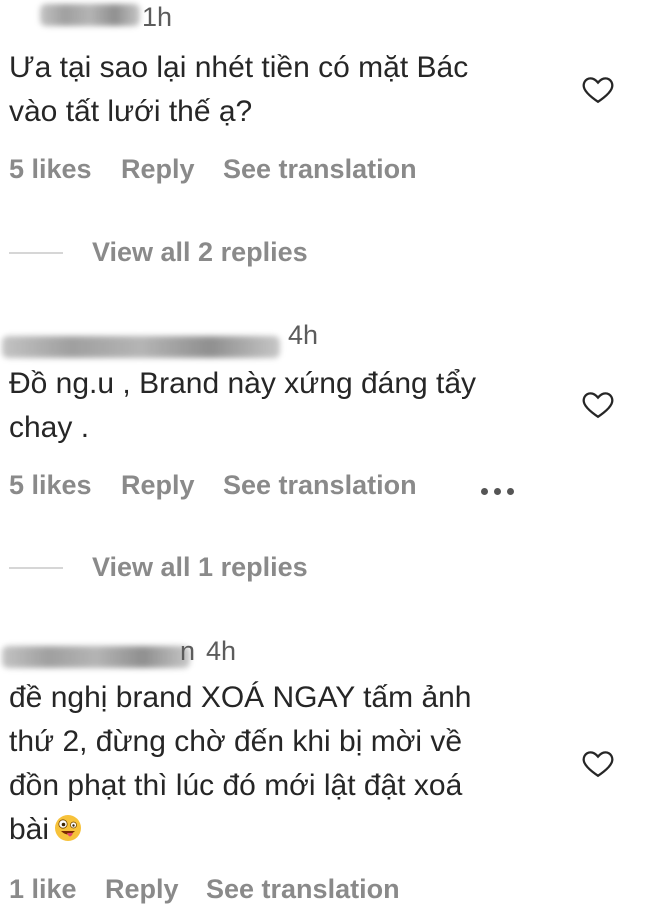  I want to click on comment-text-line: đề nghị brand XOÁ NGAY tấm ảnh, so click(240, 697).